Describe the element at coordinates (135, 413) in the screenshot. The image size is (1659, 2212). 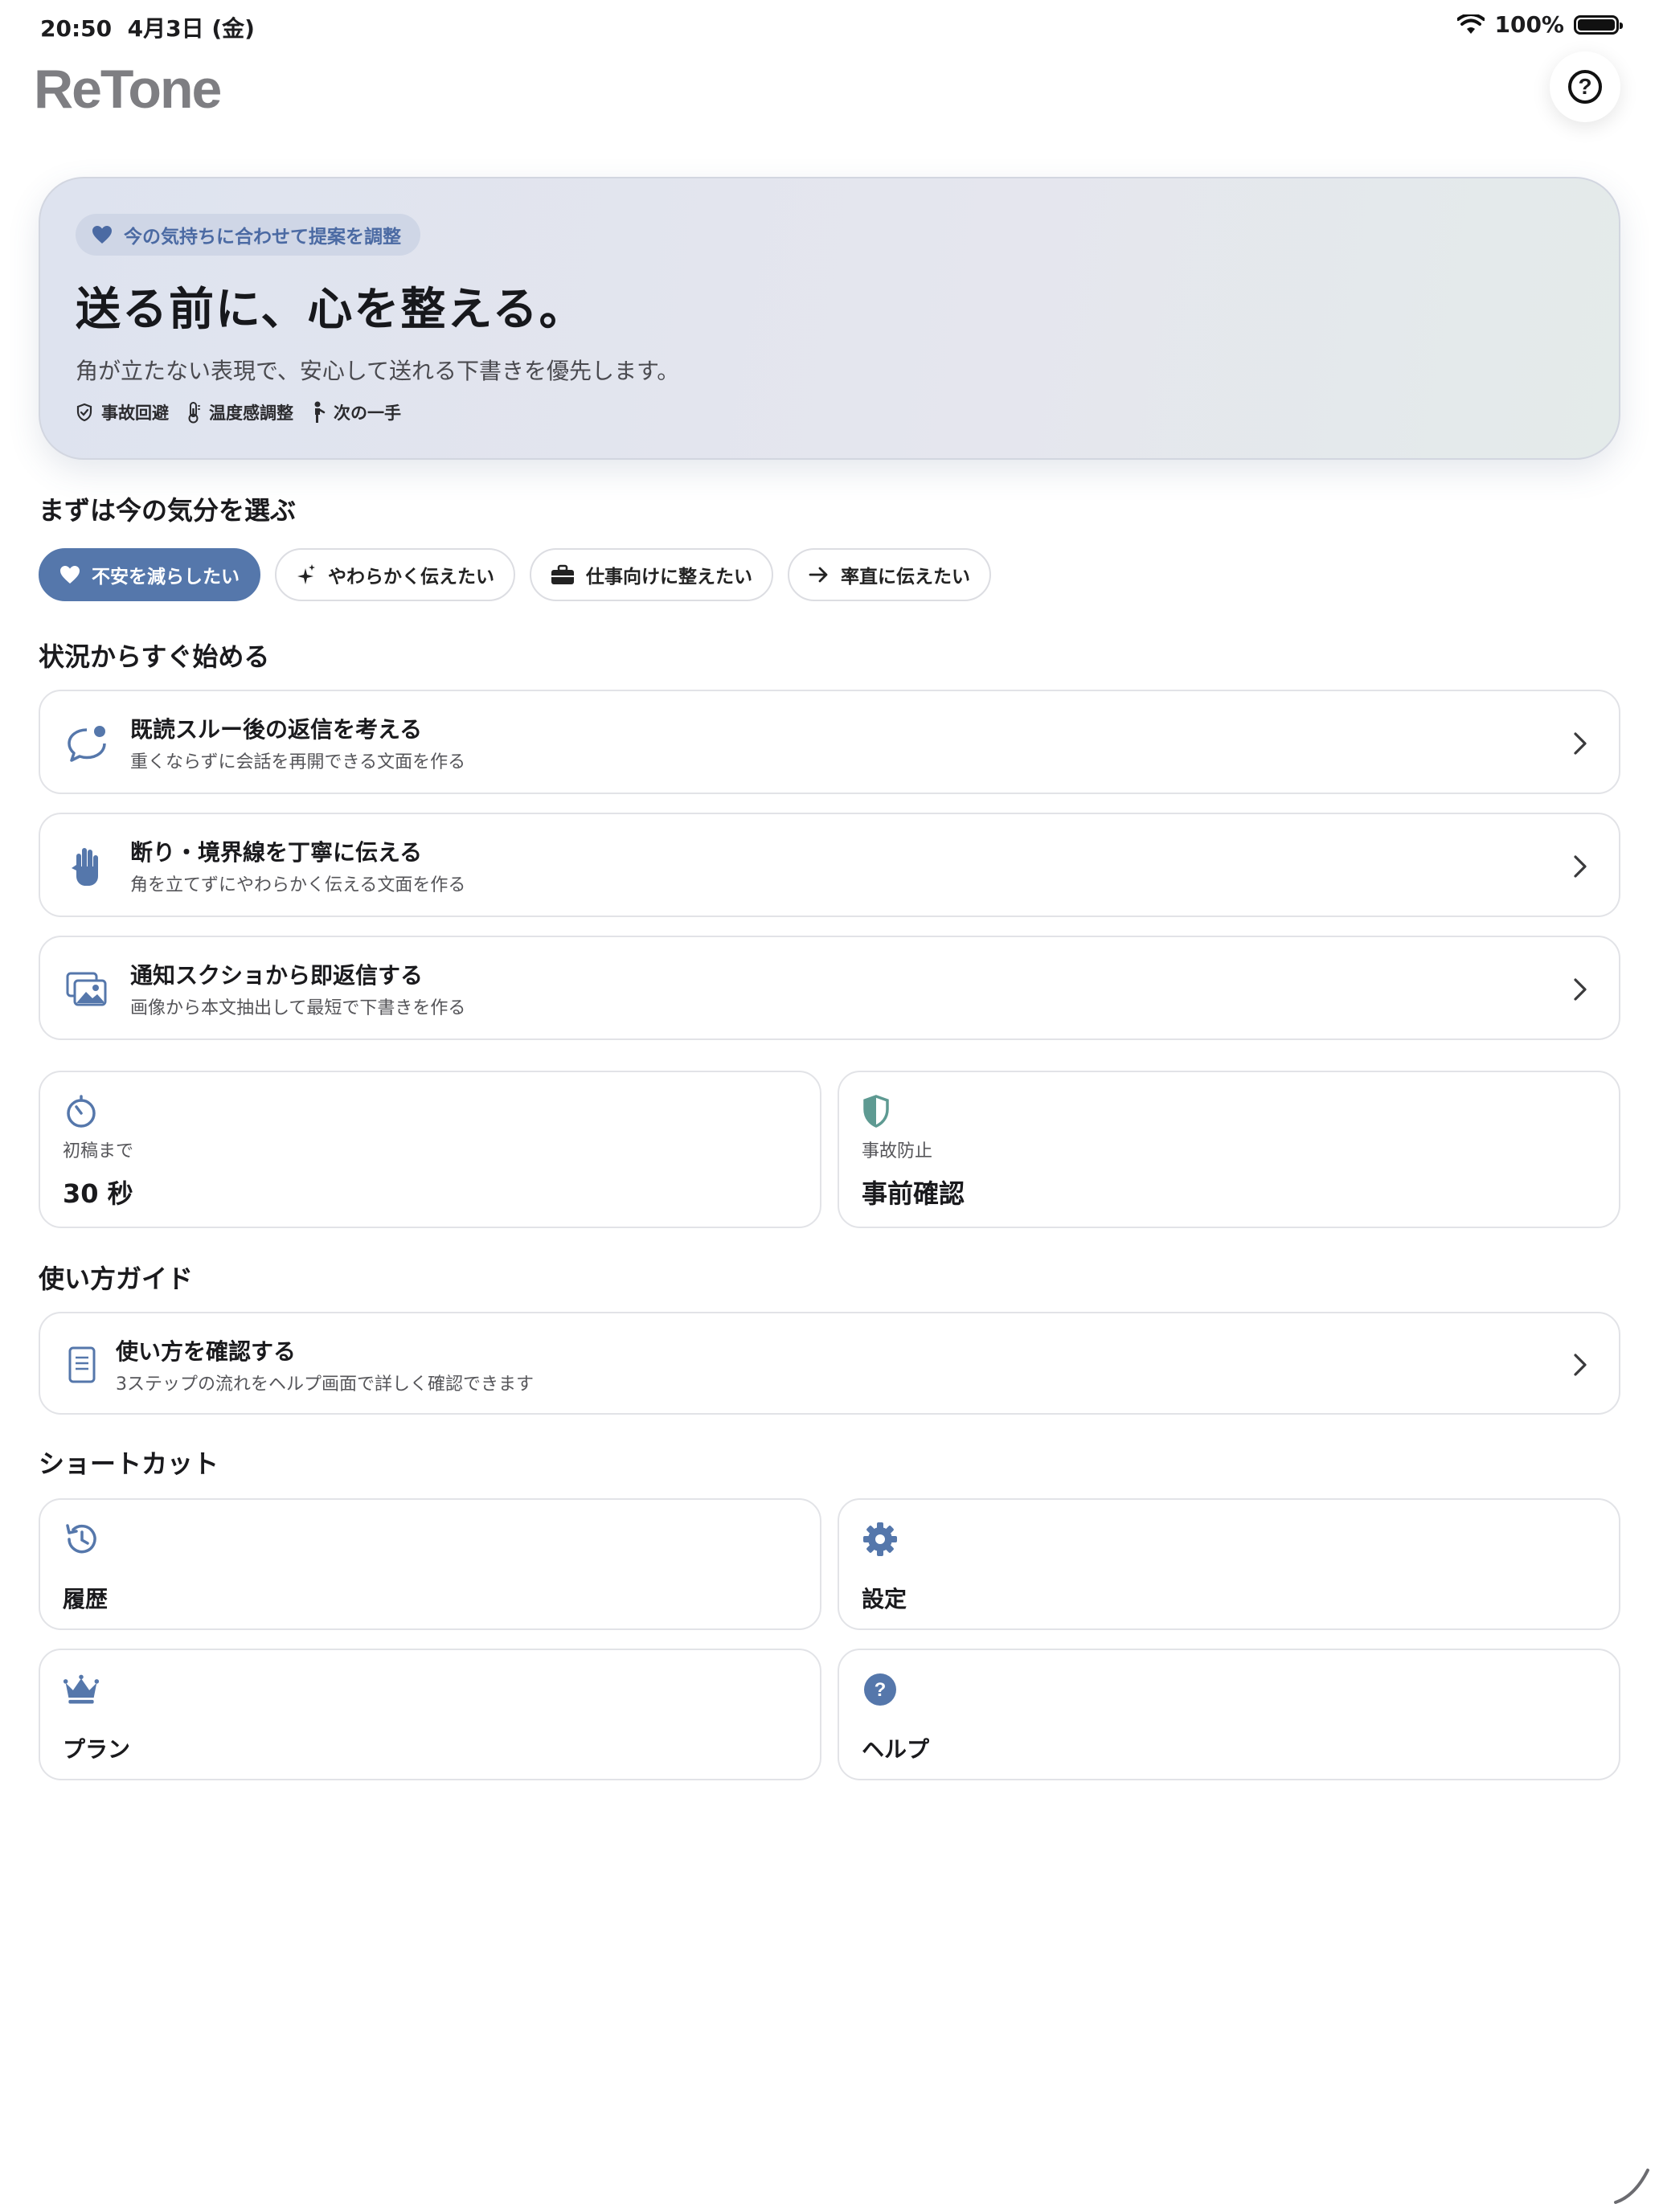
I see `hero-tag-label: 事故回避` at that location.